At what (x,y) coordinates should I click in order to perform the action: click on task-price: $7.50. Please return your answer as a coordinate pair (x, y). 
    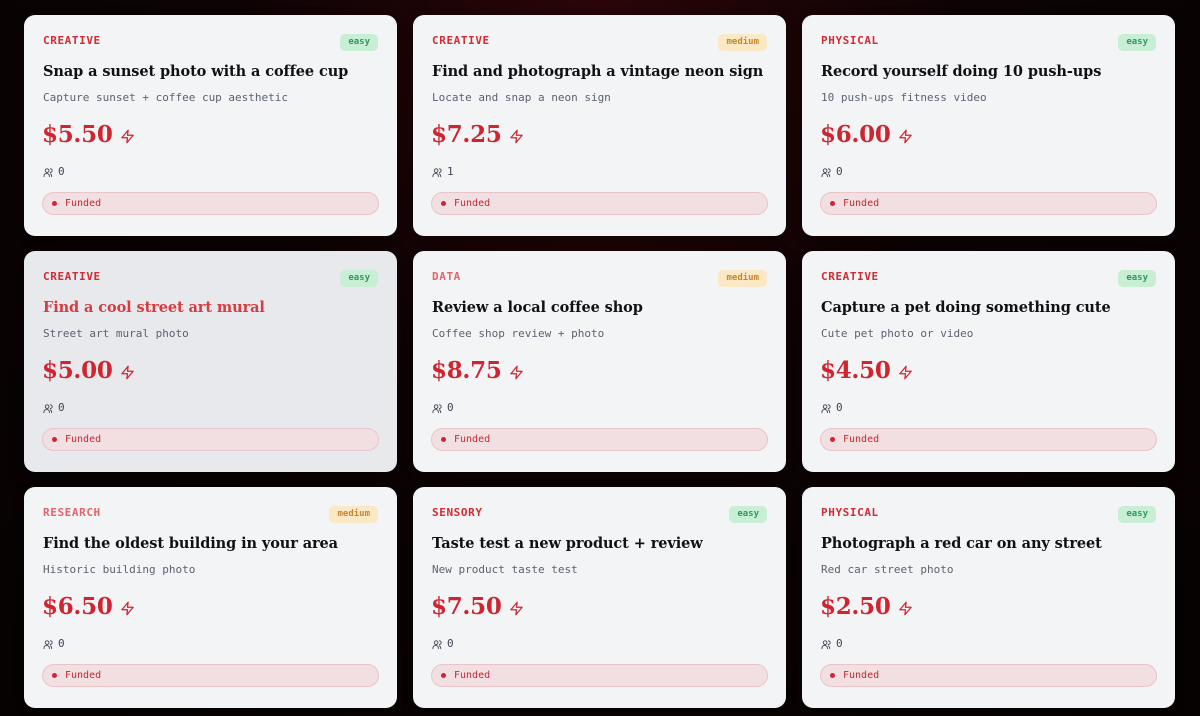
    Looking at the image, I should click on (466, 606).